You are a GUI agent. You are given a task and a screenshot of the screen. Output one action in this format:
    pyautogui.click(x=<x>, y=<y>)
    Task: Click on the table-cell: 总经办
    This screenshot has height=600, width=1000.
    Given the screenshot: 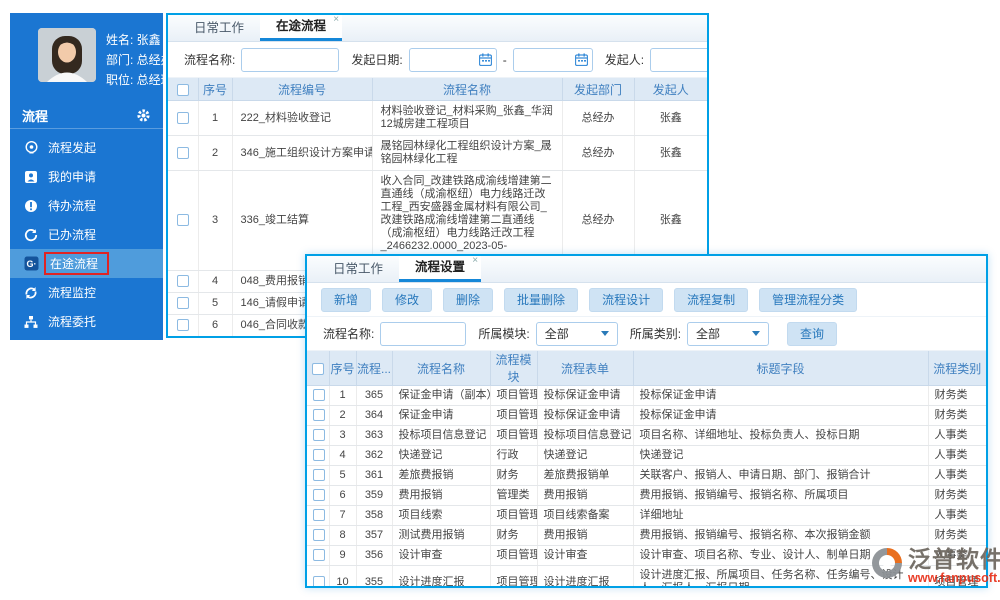 What is the action you would take?
    pyautogui.click(x=598, y=153)
    